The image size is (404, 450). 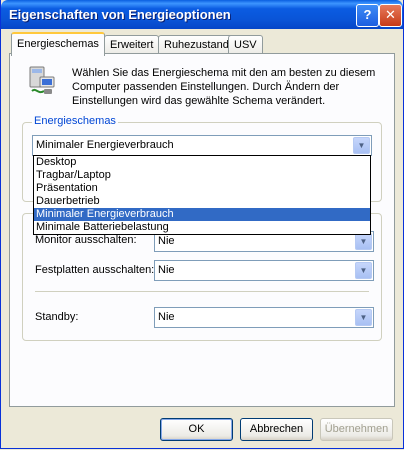 What do you see at coordinates (202, 201) in the screenshot?
I see `scheme-option-always-on: Dauerbetrieb` at bounding box center [202, 201].